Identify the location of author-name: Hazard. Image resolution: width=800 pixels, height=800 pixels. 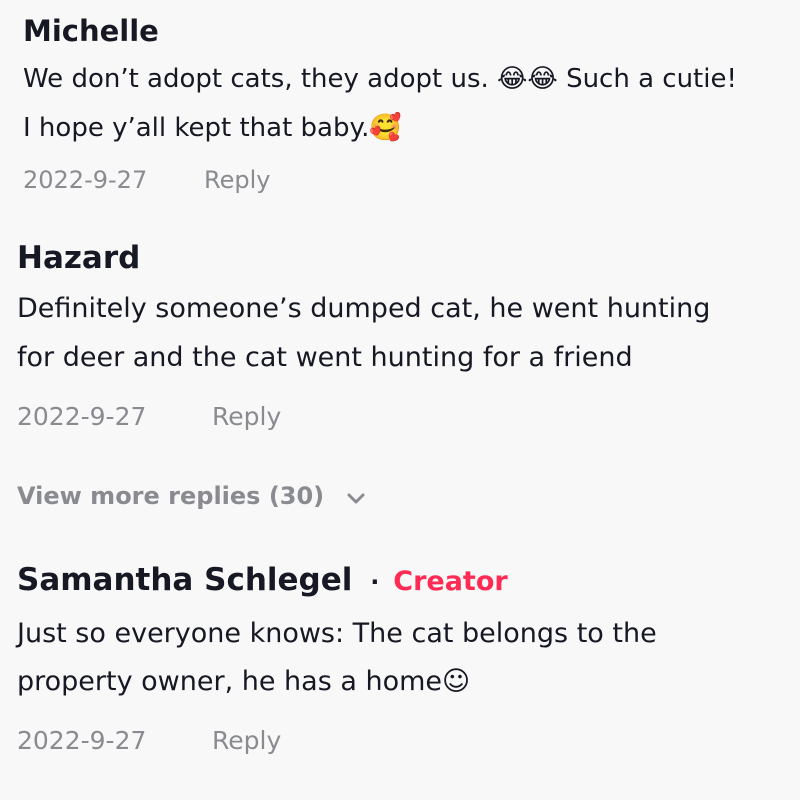
(78, 258).